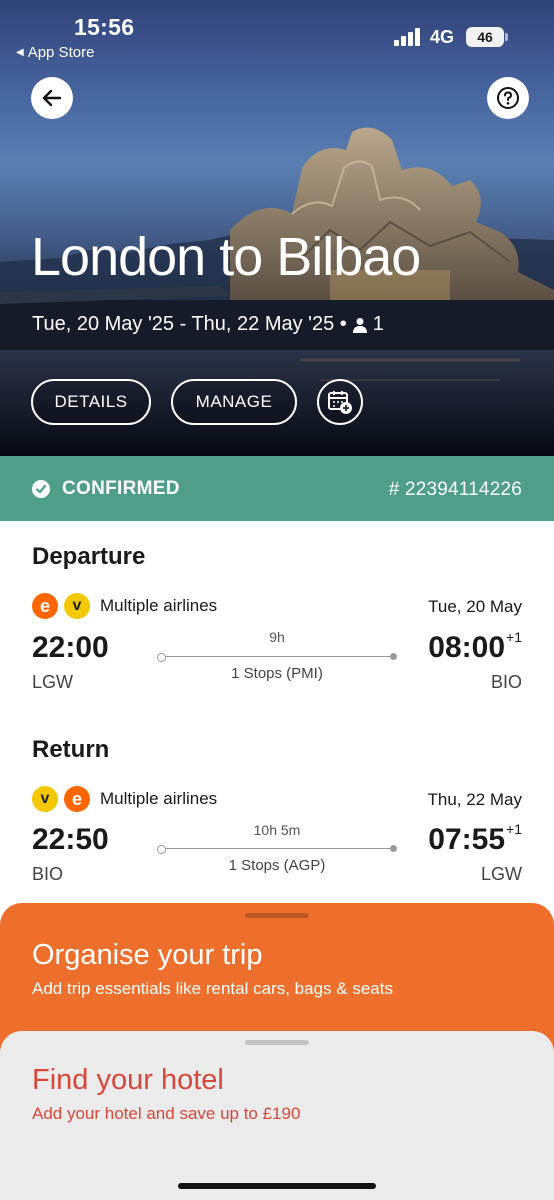 This screenshot has width=554, height=1200. I want to click on departure-title: Departure, so click(89, 556).